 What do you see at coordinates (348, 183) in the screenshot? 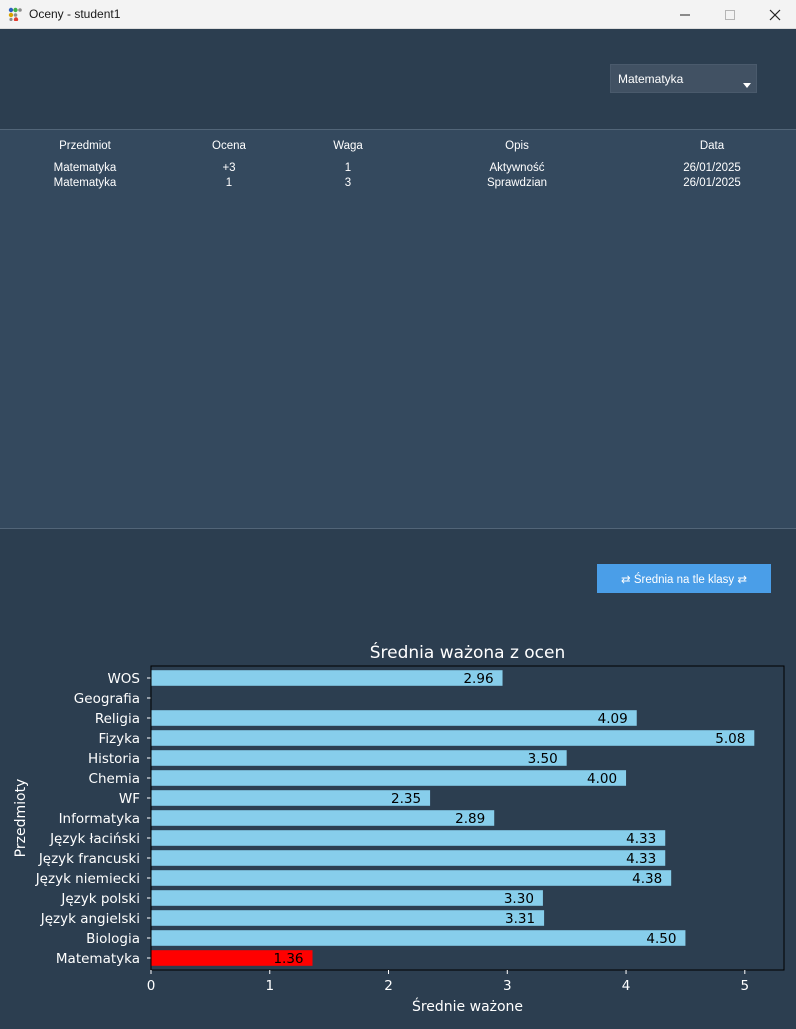
I see `table-cell: 3` at bounding box center [348, 183].